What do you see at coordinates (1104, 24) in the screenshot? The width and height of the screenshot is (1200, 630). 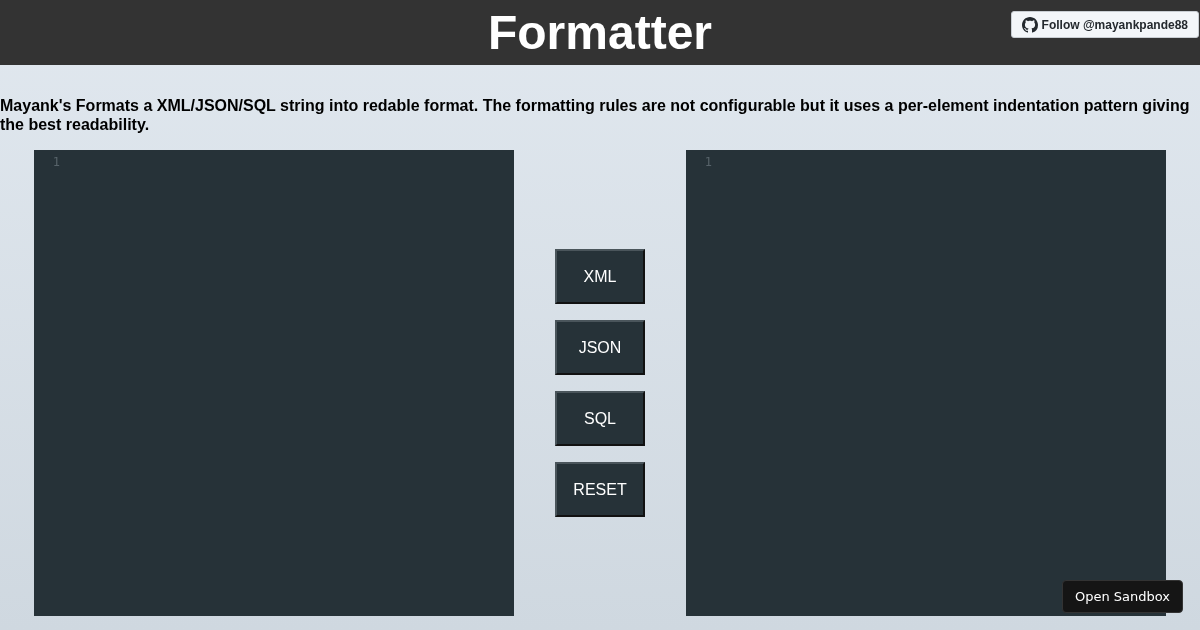 I see `follow-button: Follow @mayankpande88` at bounding box center [1104, 24].